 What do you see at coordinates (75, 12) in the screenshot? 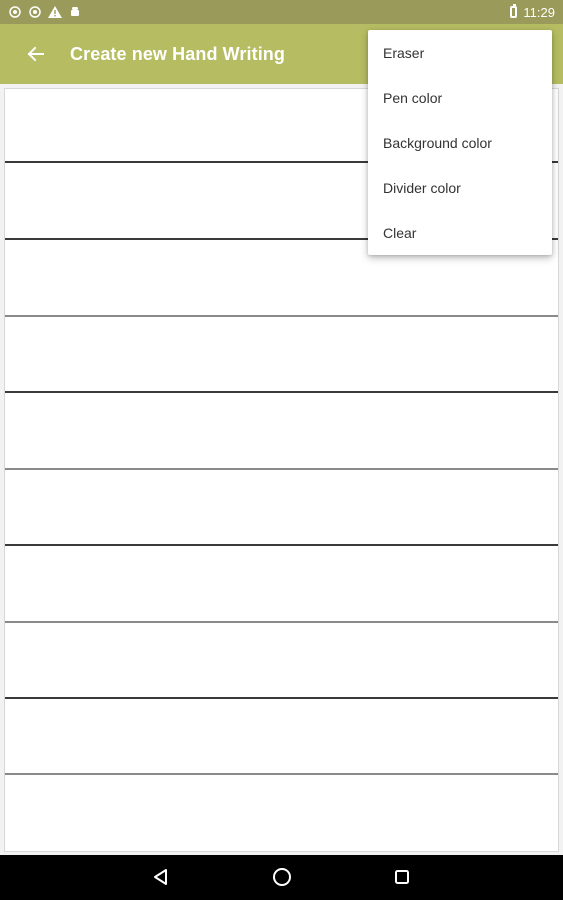
I see `android-icon` at bounding box center [75, 12].